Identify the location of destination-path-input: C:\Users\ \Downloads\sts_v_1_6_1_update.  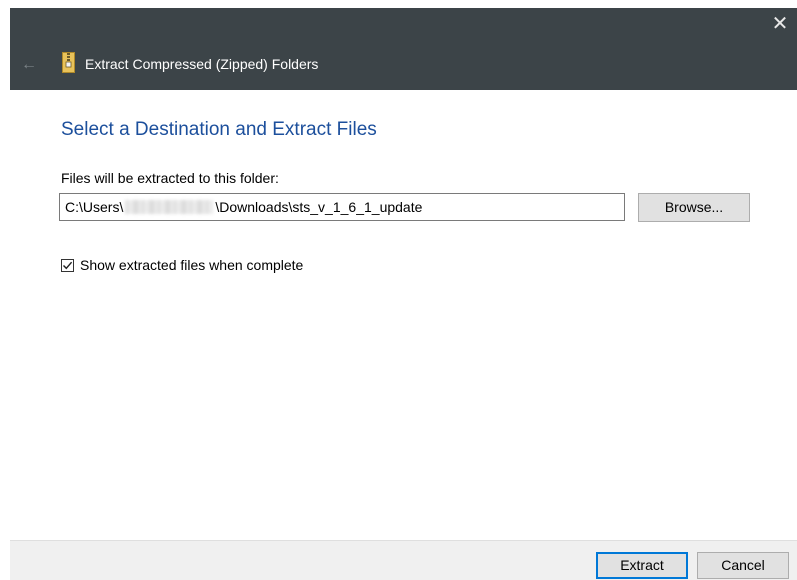
(342, 207).